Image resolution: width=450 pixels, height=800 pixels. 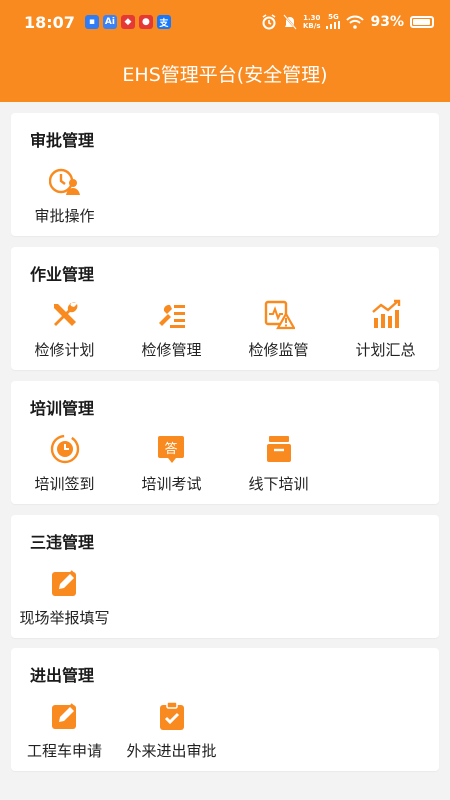 What do you see at coordinates (64, 181) in the screenshot?
I see `approval-clock-person-icon` at bounding box center [64, 181].